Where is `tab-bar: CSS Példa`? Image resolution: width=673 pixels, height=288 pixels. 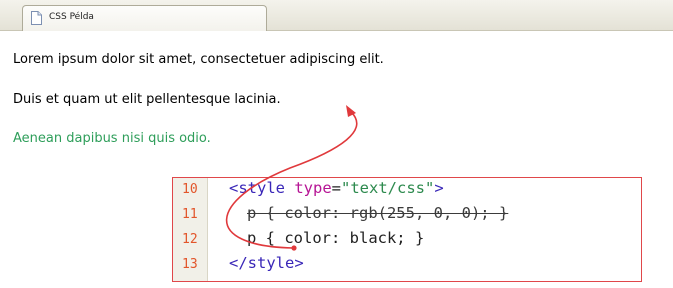 tab-bar: CSS Példa is located at coordinates (336, 15).